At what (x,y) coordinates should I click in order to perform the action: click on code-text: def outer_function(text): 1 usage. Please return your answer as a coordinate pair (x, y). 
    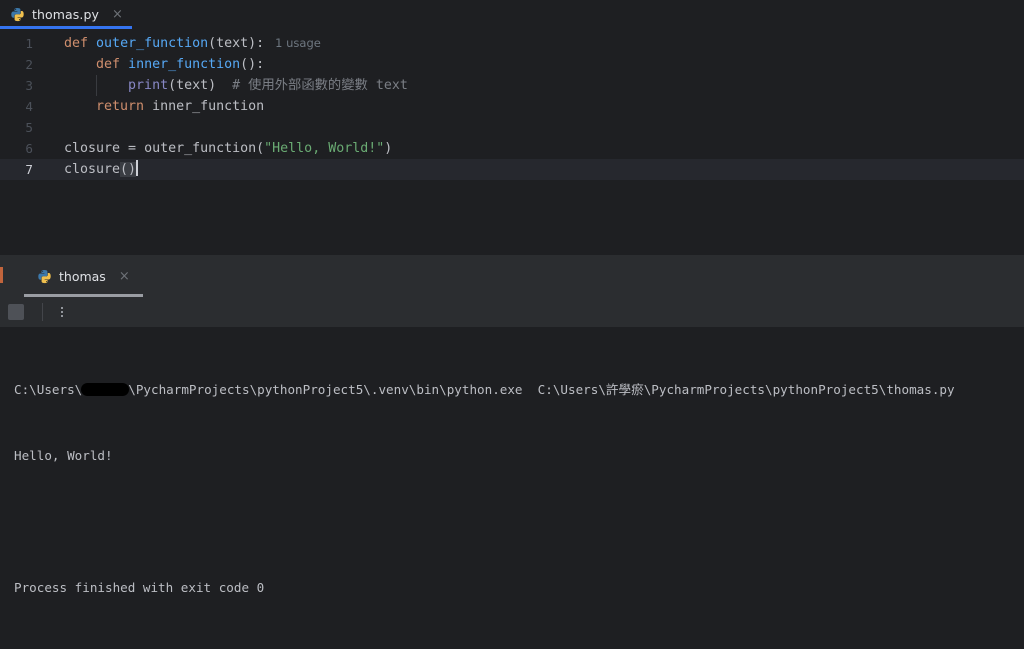
    Looking at the image, I should click on (533, 43).